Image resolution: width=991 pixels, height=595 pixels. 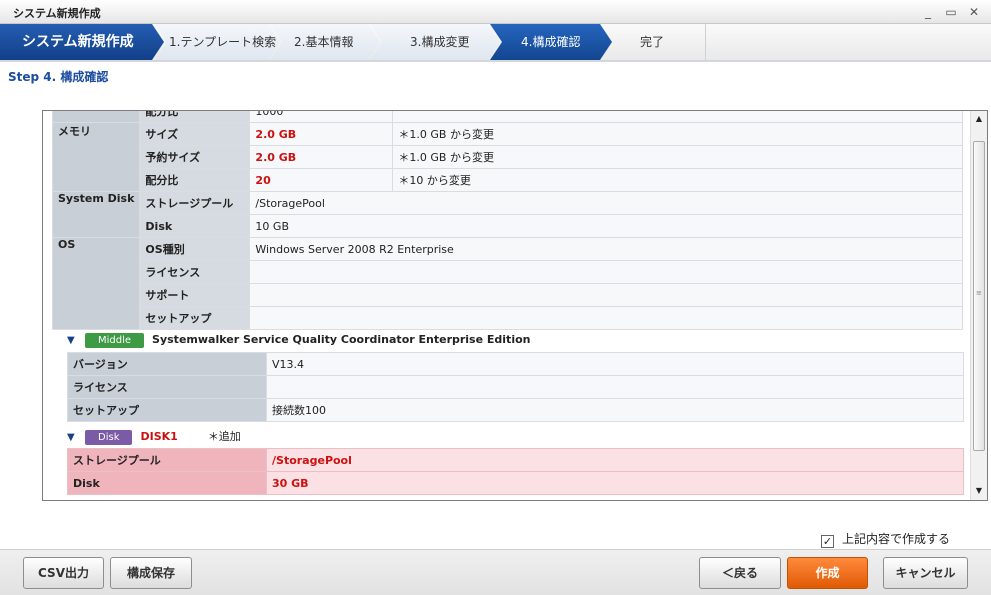 What do you see at coordinates (115, 340) in the screenshot?
I see `middle-badge: Middle` at bounding box center [115, 340].